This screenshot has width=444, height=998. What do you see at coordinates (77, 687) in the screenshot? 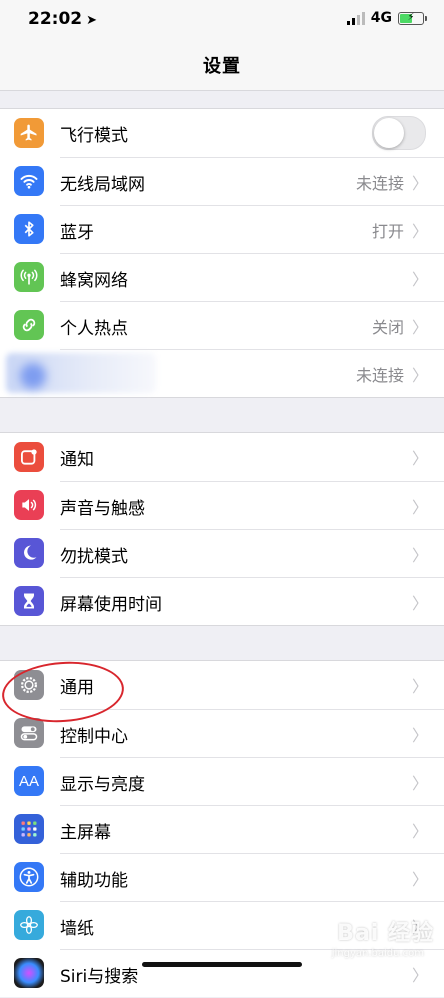
I see `row-label: 通用` at bounding box center [77, 687].